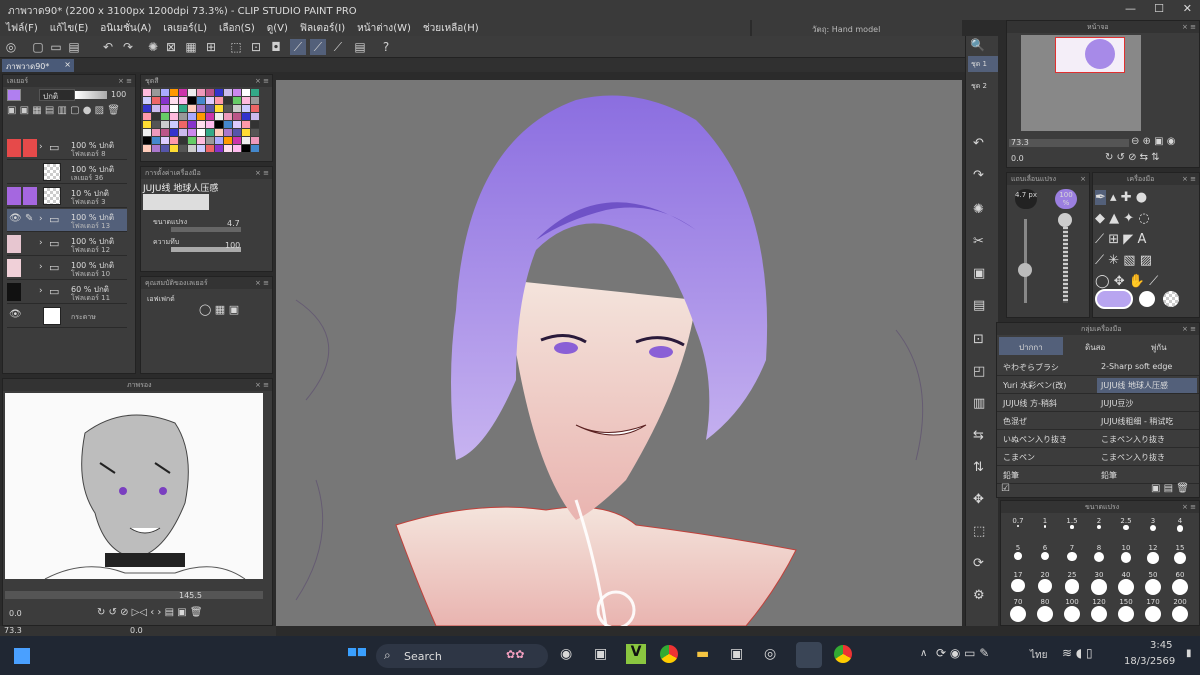 Image resolution: width=1200 pixels, height=675 pixels. Describe the element at coordinates (978, 209) in the screenshot. I see `loading-icon: ✺` at that location.